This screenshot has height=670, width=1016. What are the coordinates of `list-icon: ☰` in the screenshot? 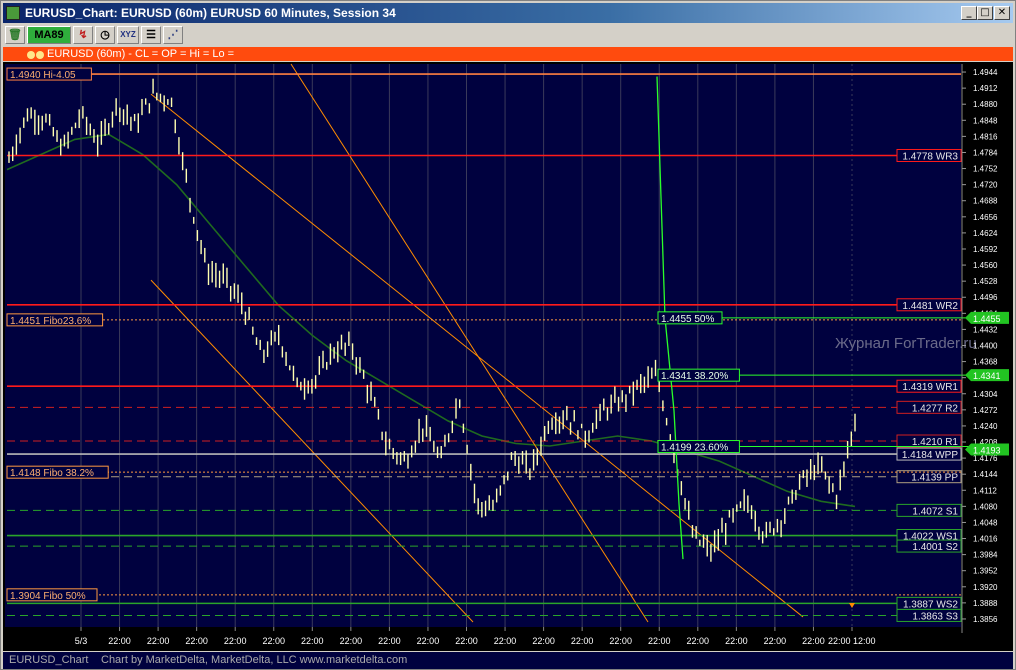 It's located at (151, 35).